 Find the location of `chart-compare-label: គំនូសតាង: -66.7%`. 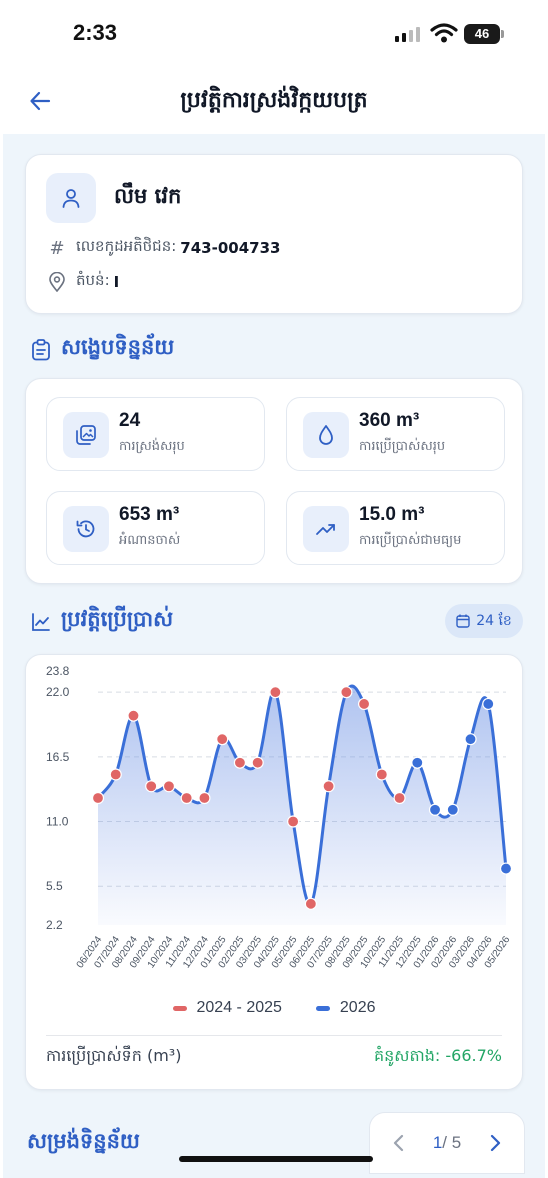

chart-compare-label: គំនូសតាង: -66.7% is located at coordinates (437, 1055).